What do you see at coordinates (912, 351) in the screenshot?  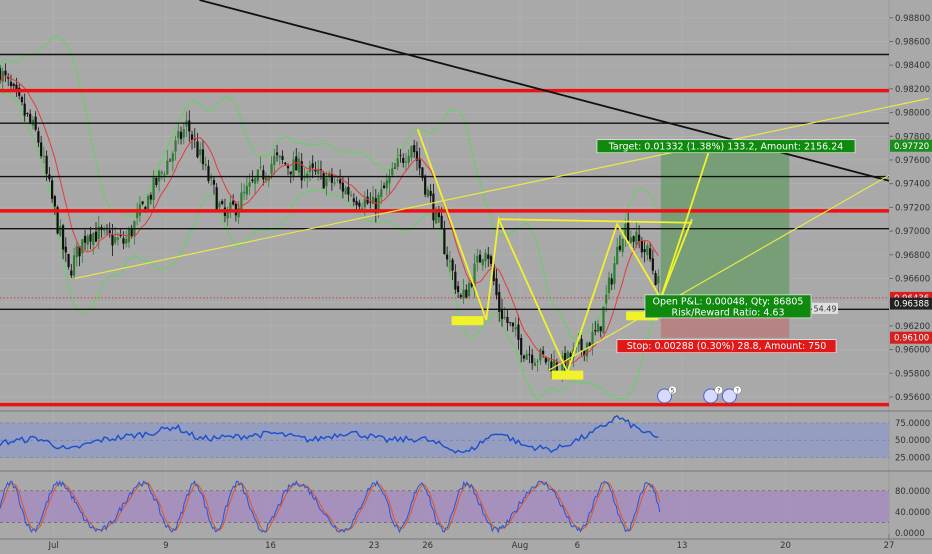 I see `price-tick-label: 0.96000` at bounding box center [912, 351].